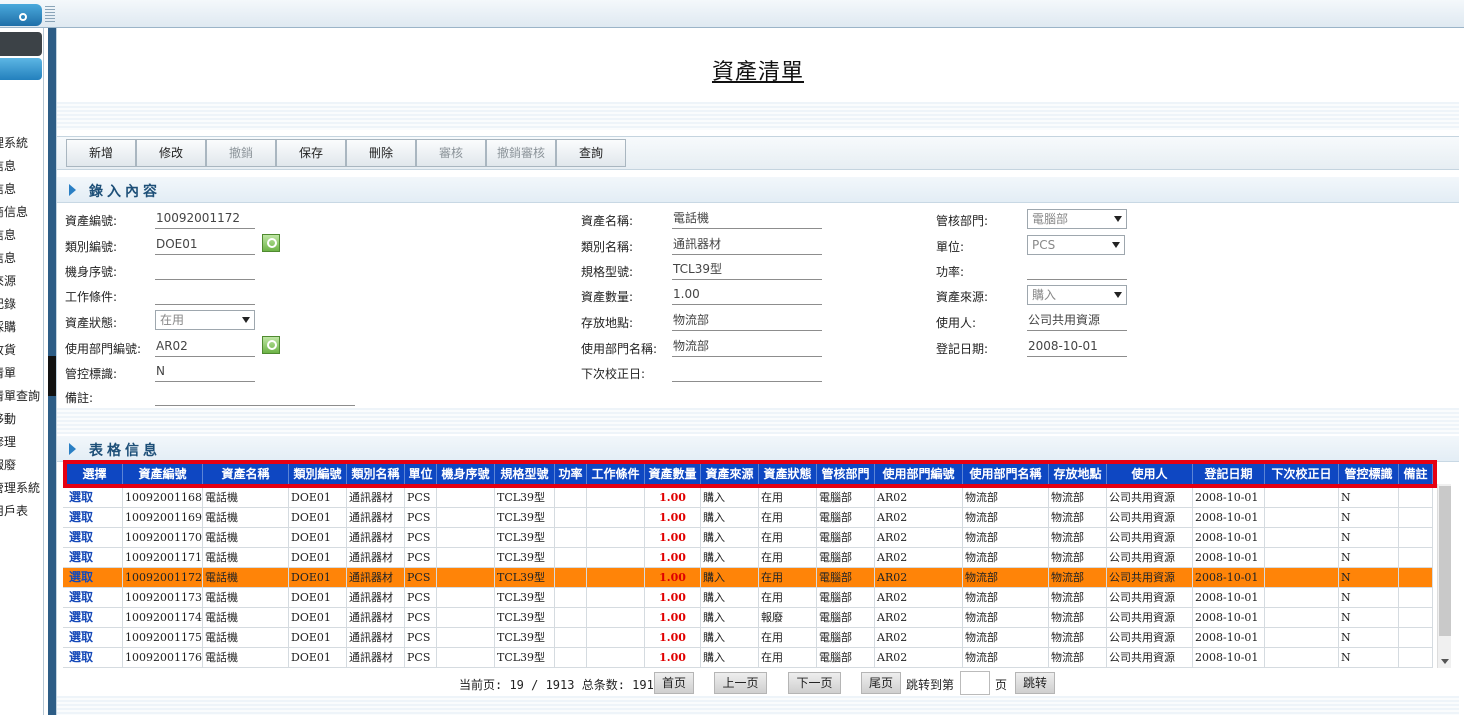 This screenshot has width=1464, height=715. What do you see at coordinates (21, 350) in the screenshot?
I see `nav-item: 收貨` at bounding box center [21, 350].